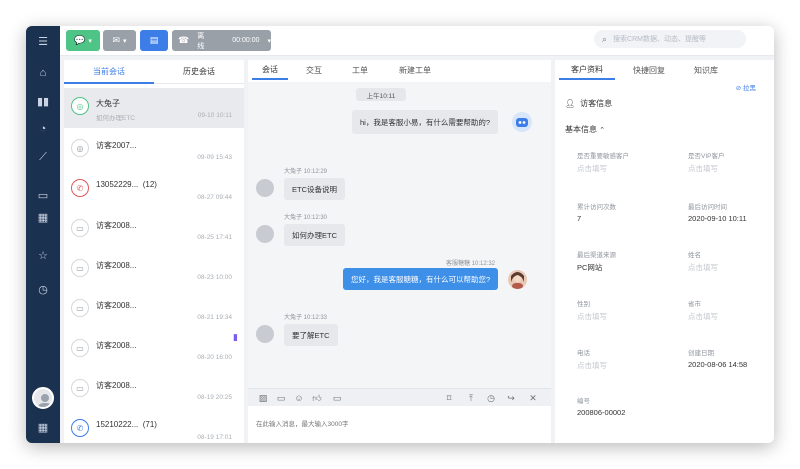  I want to click on thumbs-up-icon: 👍︎, so click(317, 398).